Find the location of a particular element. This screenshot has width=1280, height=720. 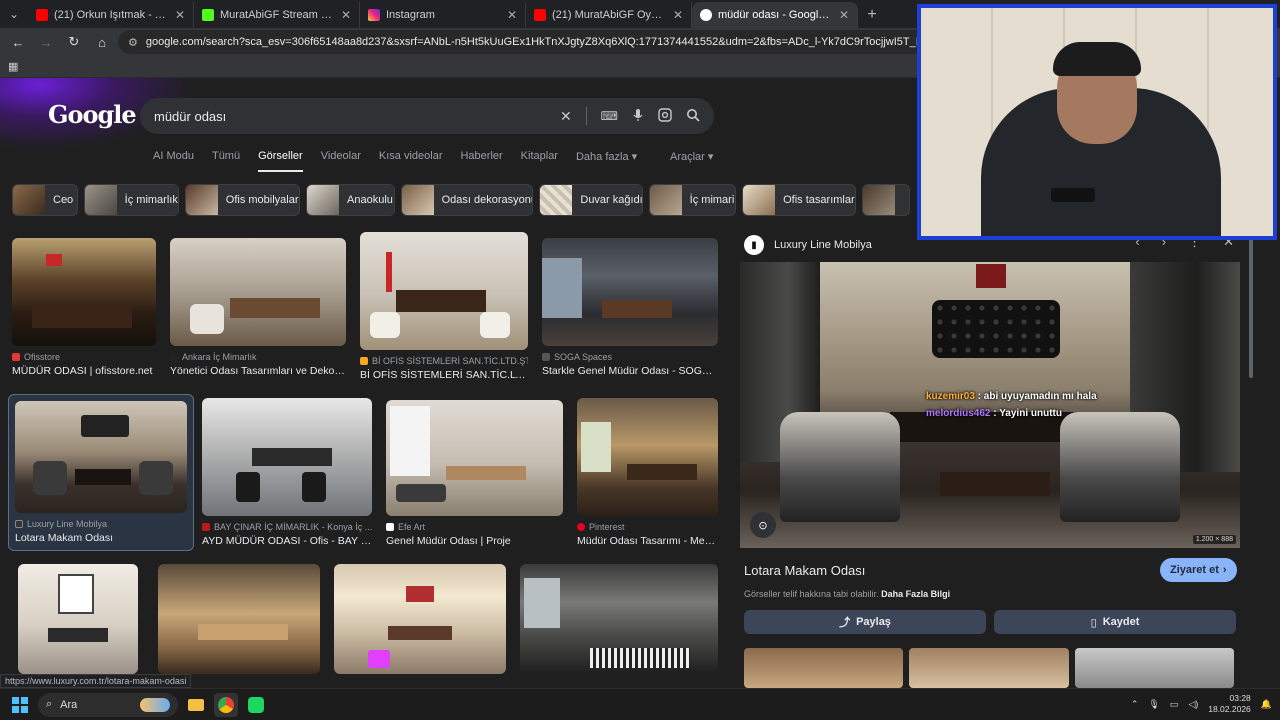

windows-start-icon is located at coordinates (20, 705).